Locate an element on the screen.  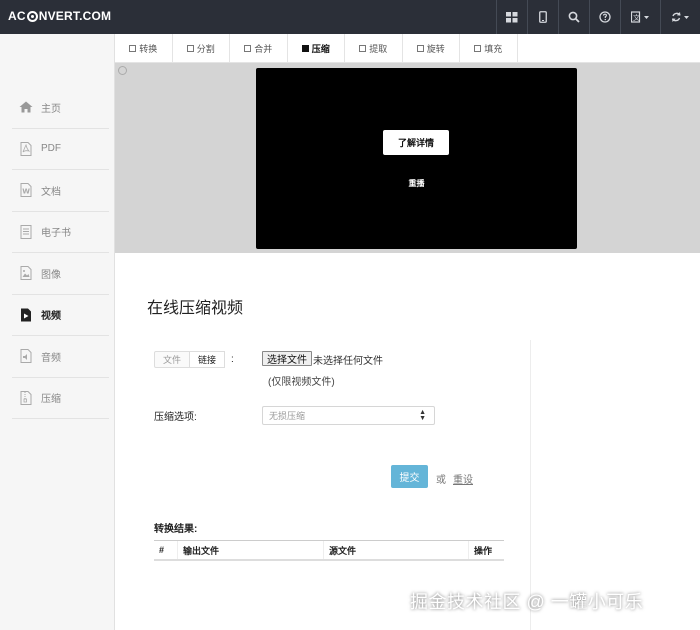
sidebar-item-document: W 文档 is located at coordinates (60, 191).